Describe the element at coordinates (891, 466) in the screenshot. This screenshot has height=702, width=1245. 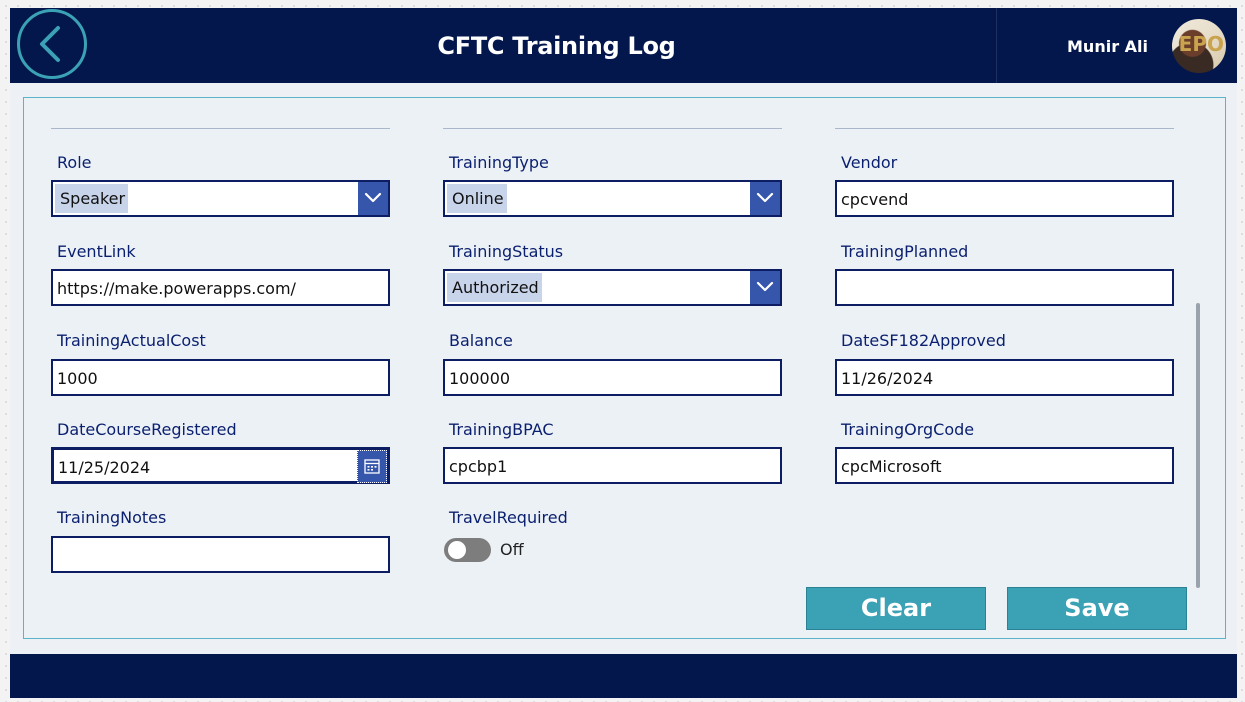
I see `training-org-code-value: cpcMicrosoft` at that location.